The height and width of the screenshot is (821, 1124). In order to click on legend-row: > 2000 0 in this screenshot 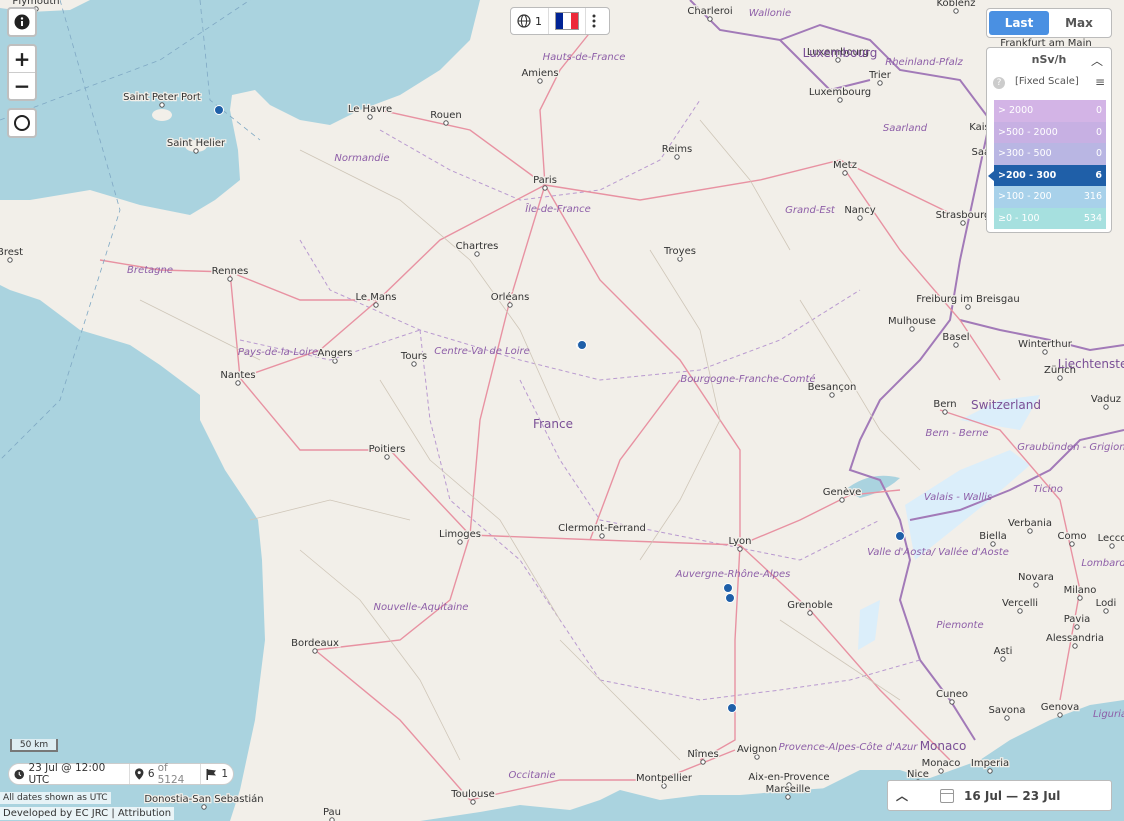, I will do `click(1050, 111)`.